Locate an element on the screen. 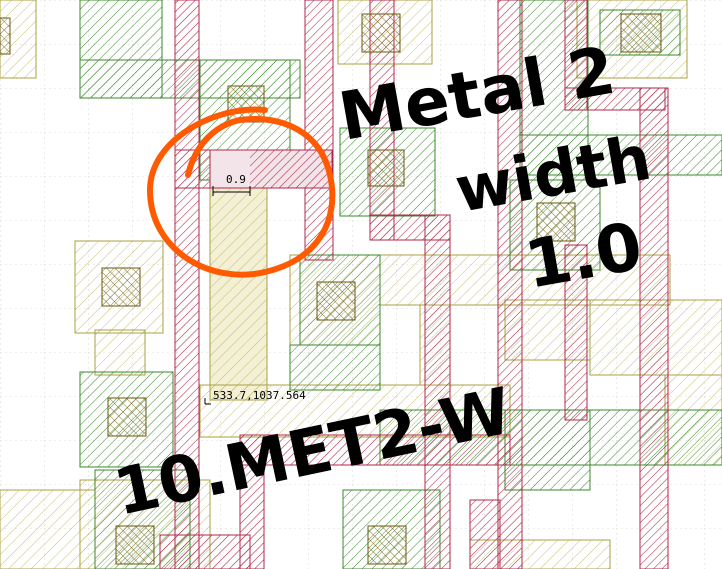 Image resolution: width=722 pixels, height=569 pixels. ruler-label: 0.9 is located at coordinates (236, 179).